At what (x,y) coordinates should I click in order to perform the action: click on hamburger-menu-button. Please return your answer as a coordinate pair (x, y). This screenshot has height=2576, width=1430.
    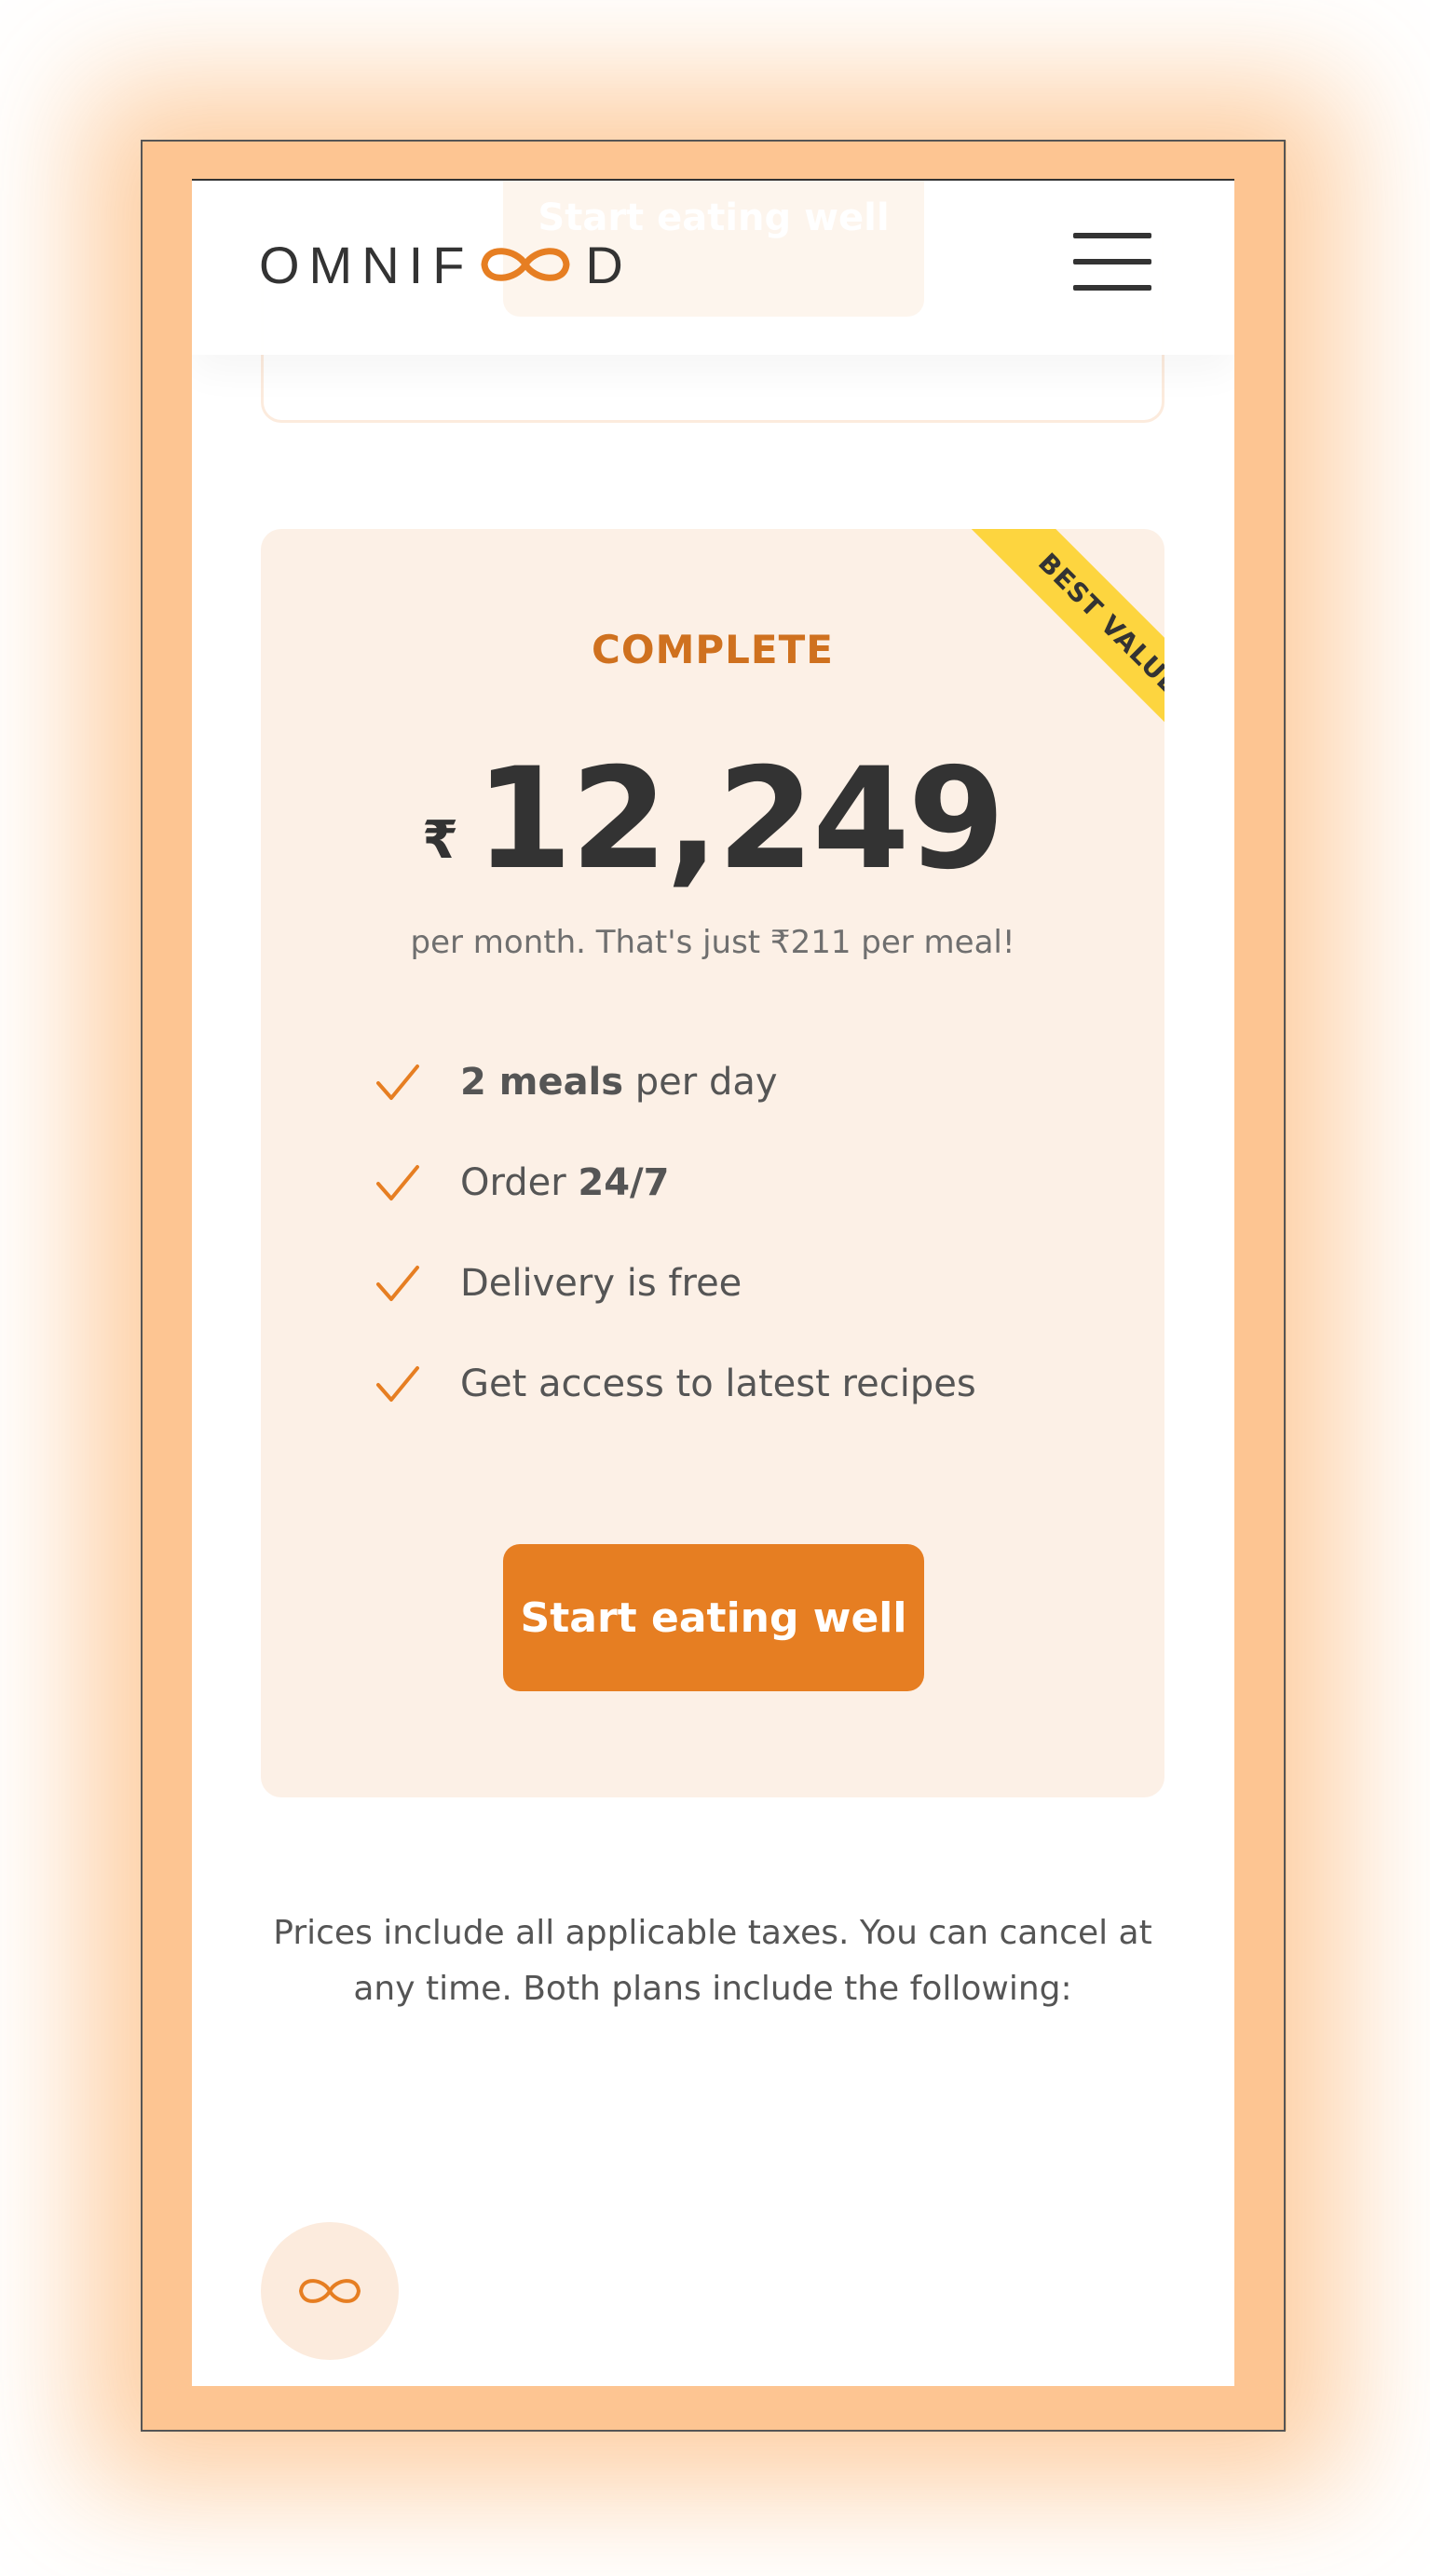
    Looking at the image, I should click on (1112, 262).